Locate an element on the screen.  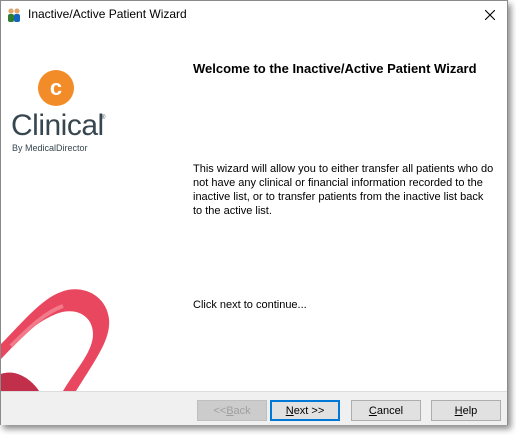
cancel-label-post: ancel is located at coordinates (390, 410).